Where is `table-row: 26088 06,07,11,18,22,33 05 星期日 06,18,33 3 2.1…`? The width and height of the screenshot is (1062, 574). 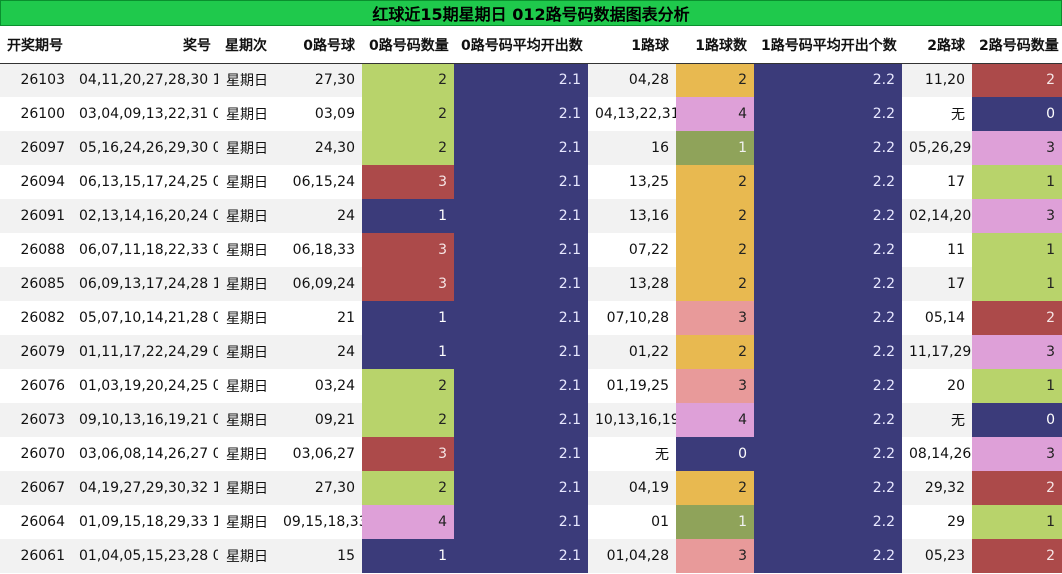
table-row: 26088 06,07,11,18,22,33 05 星期日 06,18,33 3 2.1… is located at coordinates (531, 250).